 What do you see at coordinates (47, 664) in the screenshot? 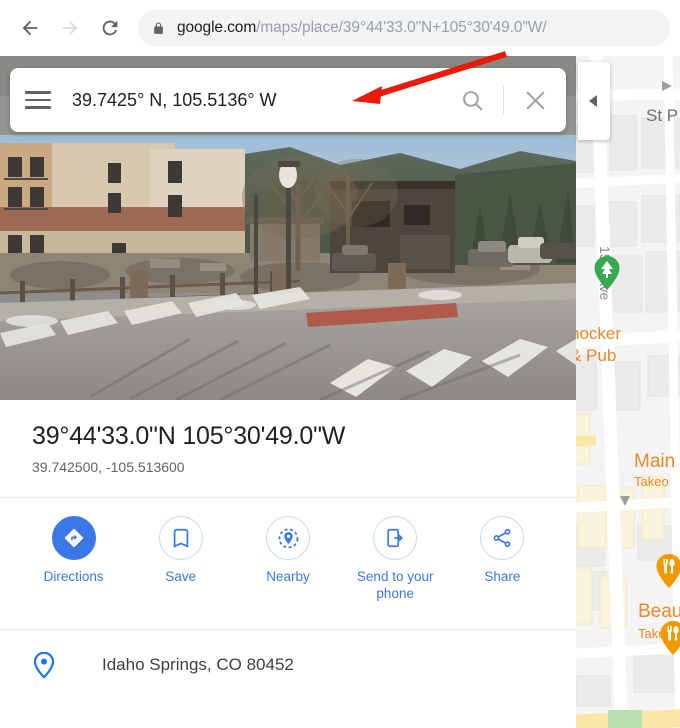
I see `location-pin-icon` at bounding box center [47, 664].